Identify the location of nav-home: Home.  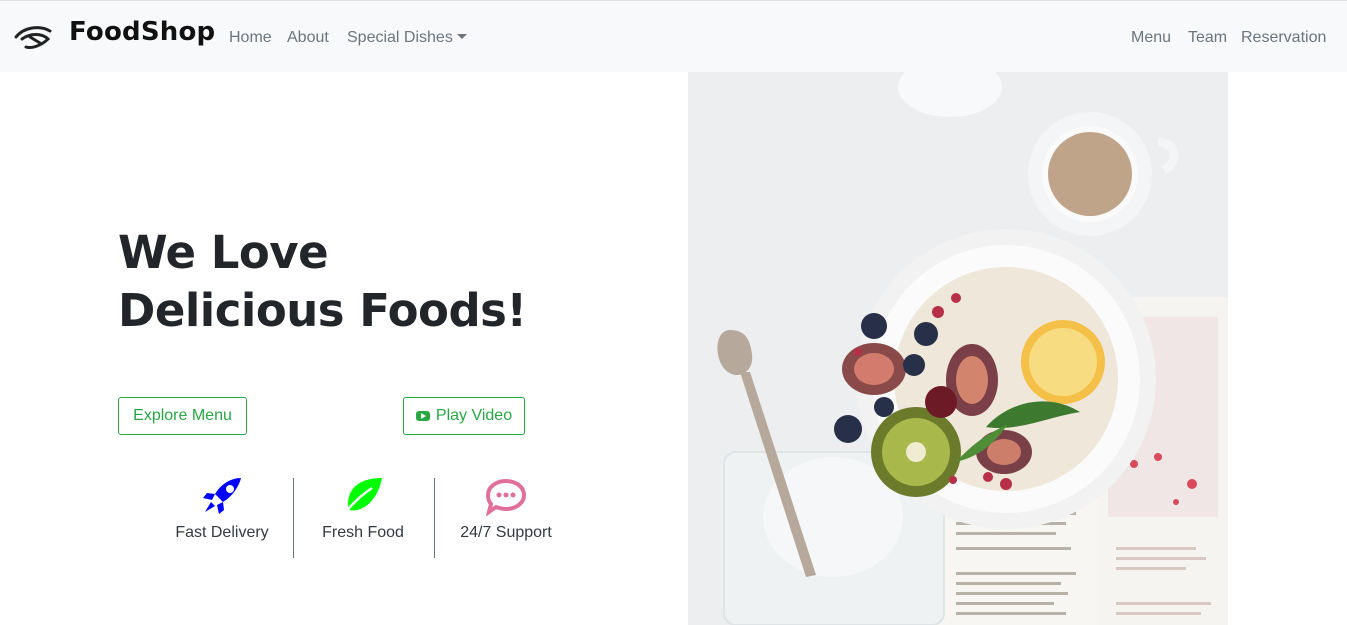
(250, 38).